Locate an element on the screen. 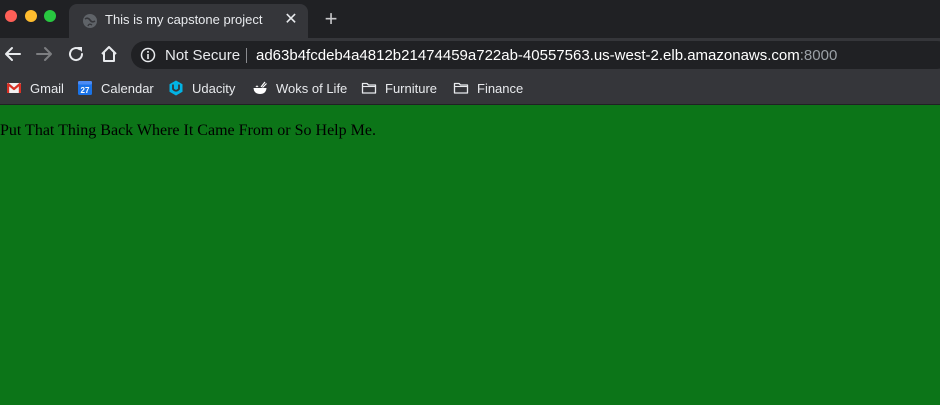 The height and width of the screenshot is (405, 940). bookmark-udacity: Udacity is located at coordinates (201, 88).